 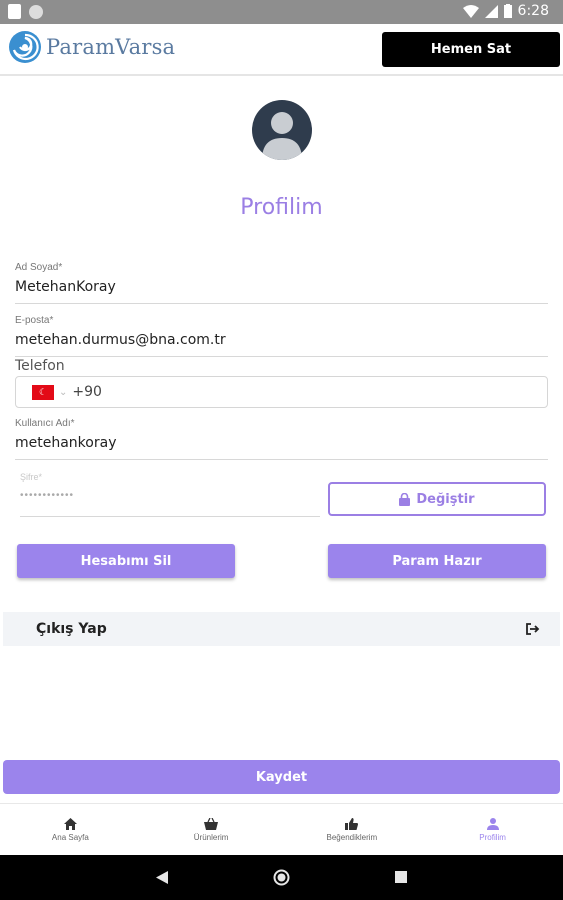 What do you see at coordinates (43, 392) in the screenshot?
I see `turkey-flag-icon: ☾` at bounding box center [43, 392].